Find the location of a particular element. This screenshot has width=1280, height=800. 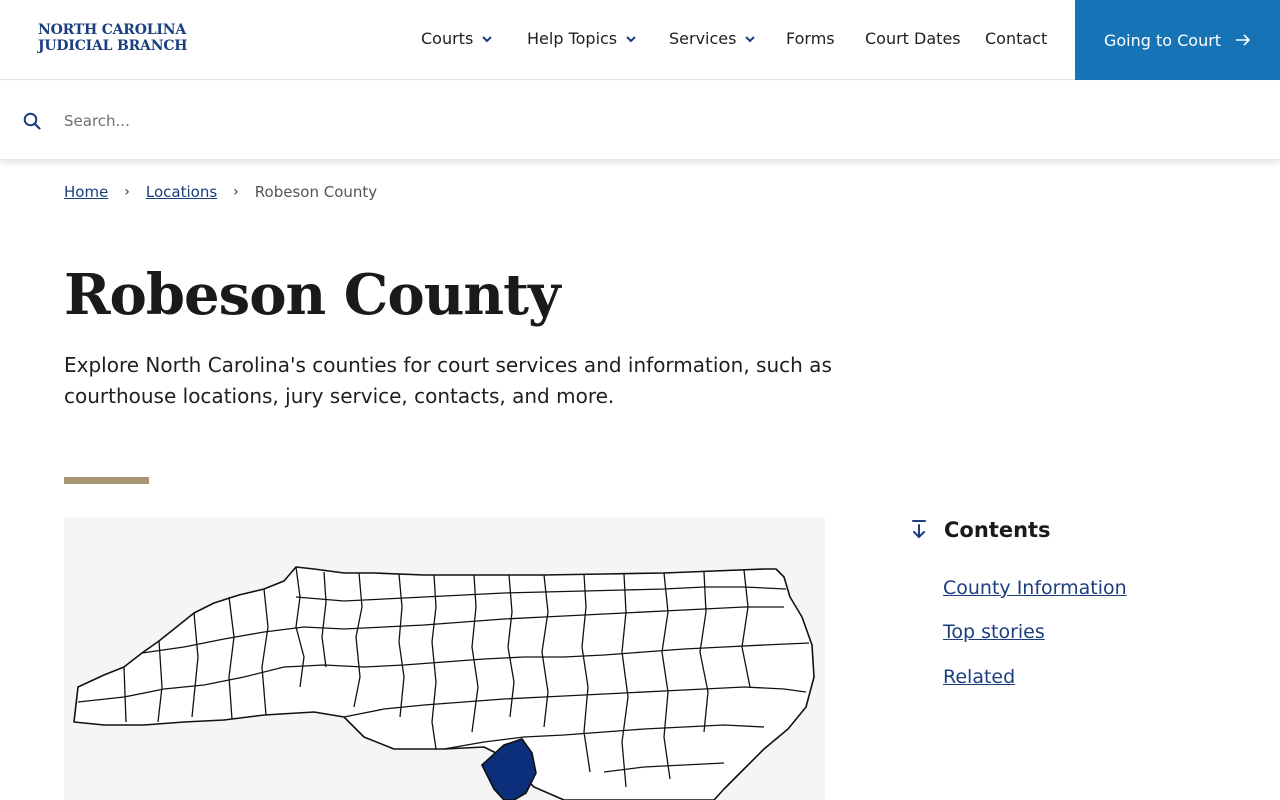

breadcrumb-locations: Locations is located at coordinates (181, 192).